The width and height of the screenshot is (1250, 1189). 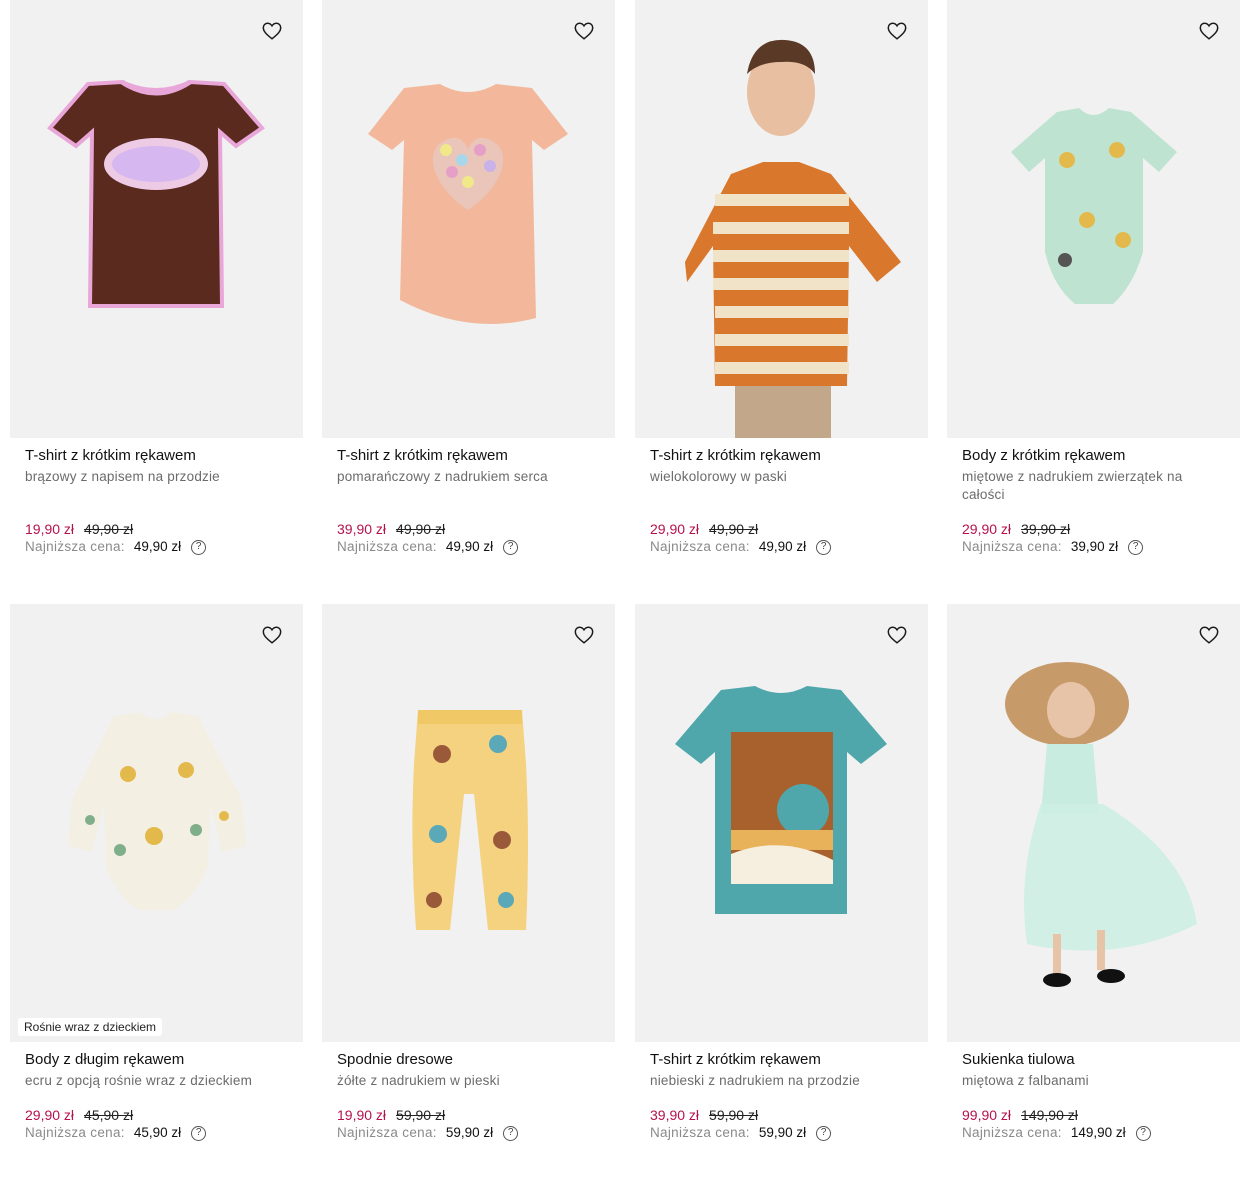 What do you see at coordinates (90, 1027) in the screenshot?
I see `grows-with-child-badge: Rośnie wraz z dzieckiem` at bounding box center [90, 1027].